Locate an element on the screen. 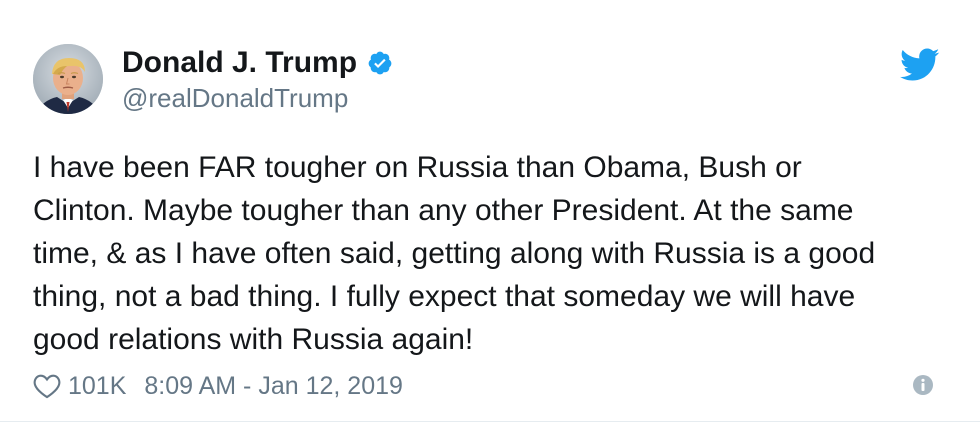 The image size is (980, 426). user-handle: @realDonaldTrump is located at coordinates (257, 98).